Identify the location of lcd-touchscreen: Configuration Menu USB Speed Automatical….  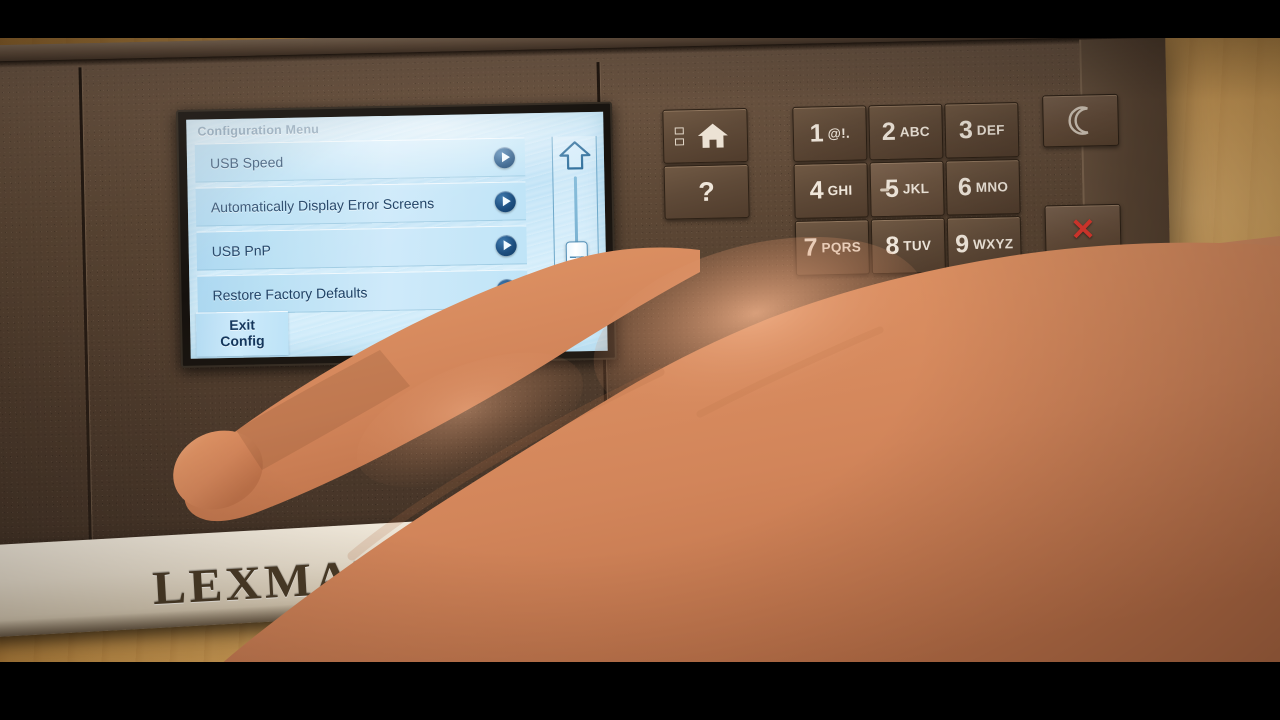
(397, 235).